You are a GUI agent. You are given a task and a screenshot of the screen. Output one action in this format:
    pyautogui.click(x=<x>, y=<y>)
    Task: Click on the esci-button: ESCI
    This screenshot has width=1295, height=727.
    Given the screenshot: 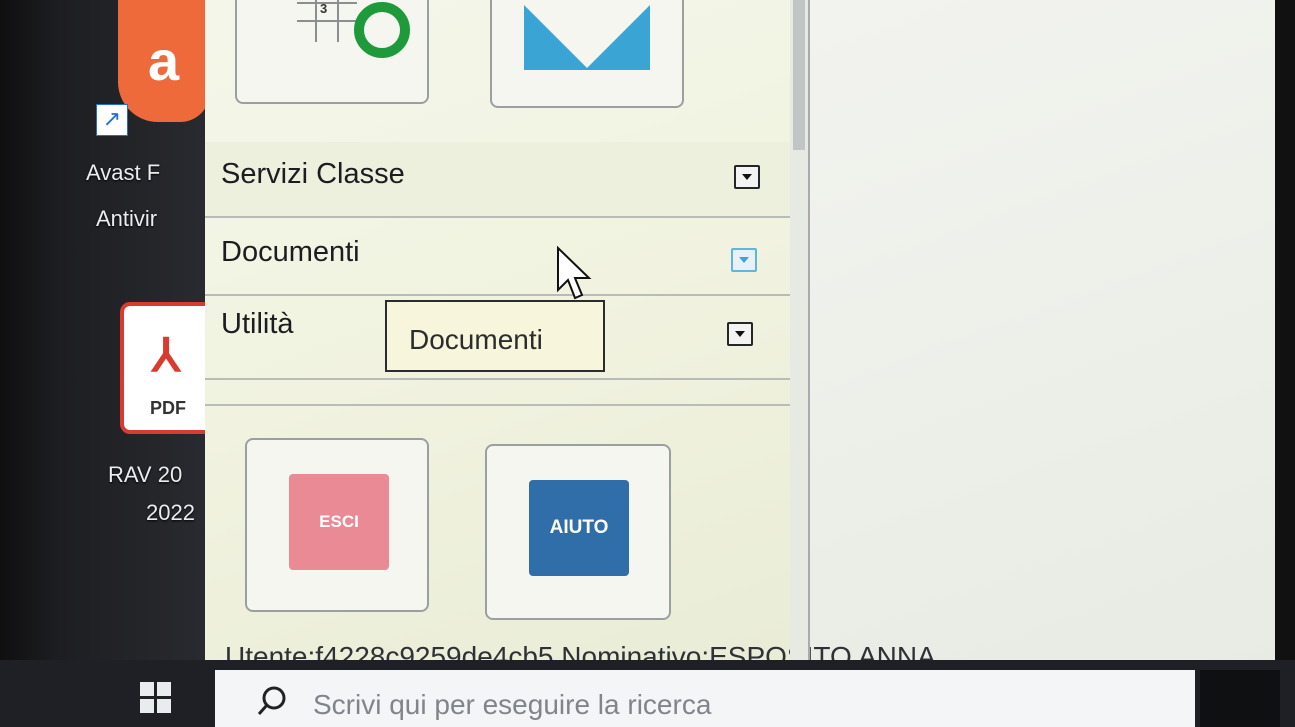 What is the action you would take?
    pyautogui.click(x=339, y=522)
    